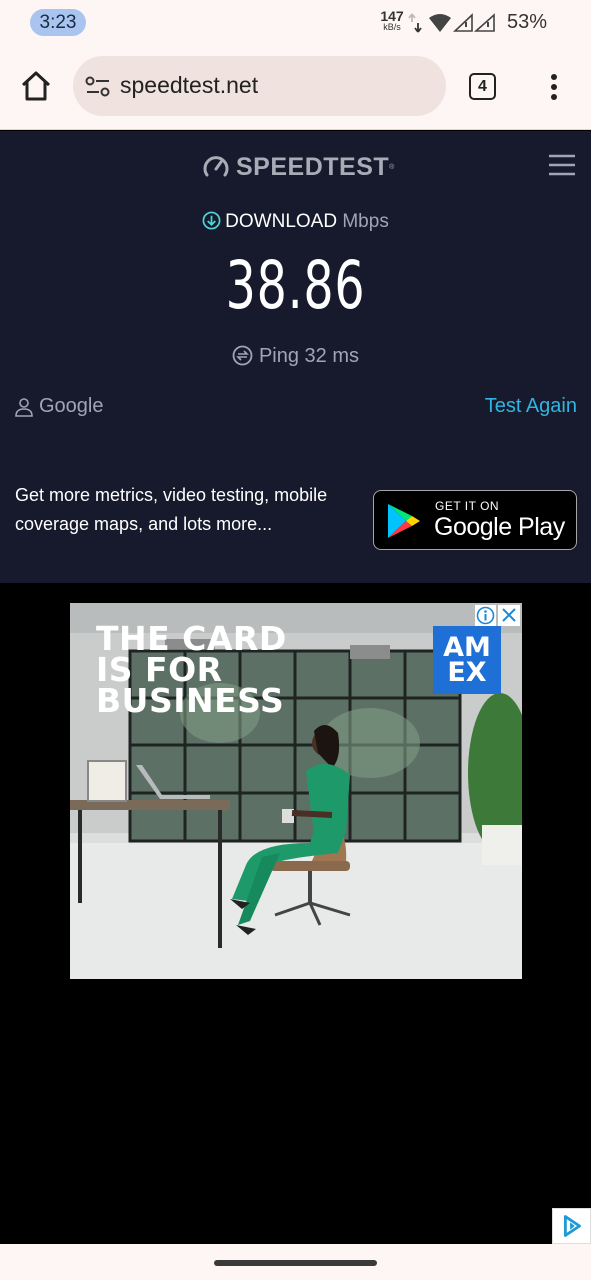 Image resolution: width=591 pixels, height=1280 pixels. I want to click on google-play-icon, so click(404, 521).